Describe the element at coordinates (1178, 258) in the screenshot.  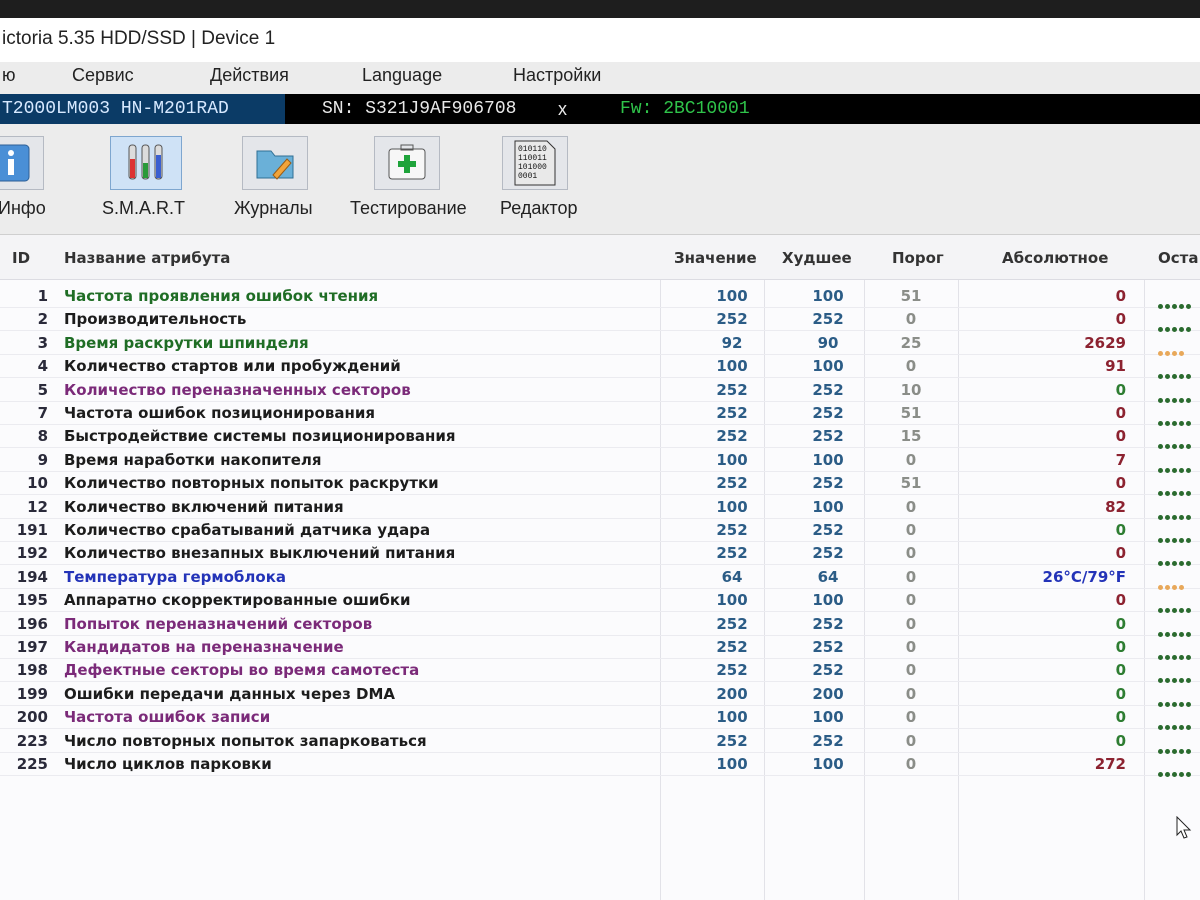
I see `column-header-remaining: Оста` at that location.